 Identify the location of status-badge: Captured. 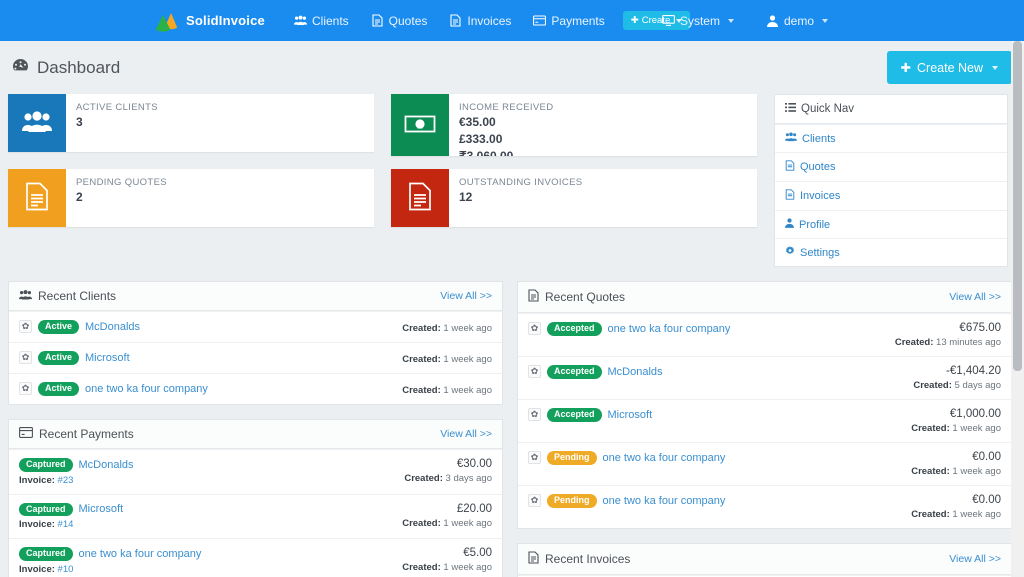
(46, 554).